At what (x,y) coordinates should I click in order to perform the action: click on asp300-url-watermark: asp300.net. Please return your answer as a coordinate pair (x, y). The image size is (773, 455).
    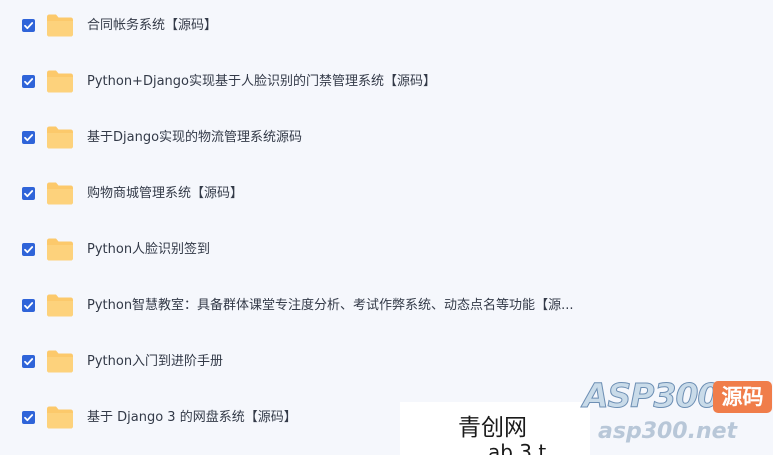
    Looking at the image, I should click on (668, 431).